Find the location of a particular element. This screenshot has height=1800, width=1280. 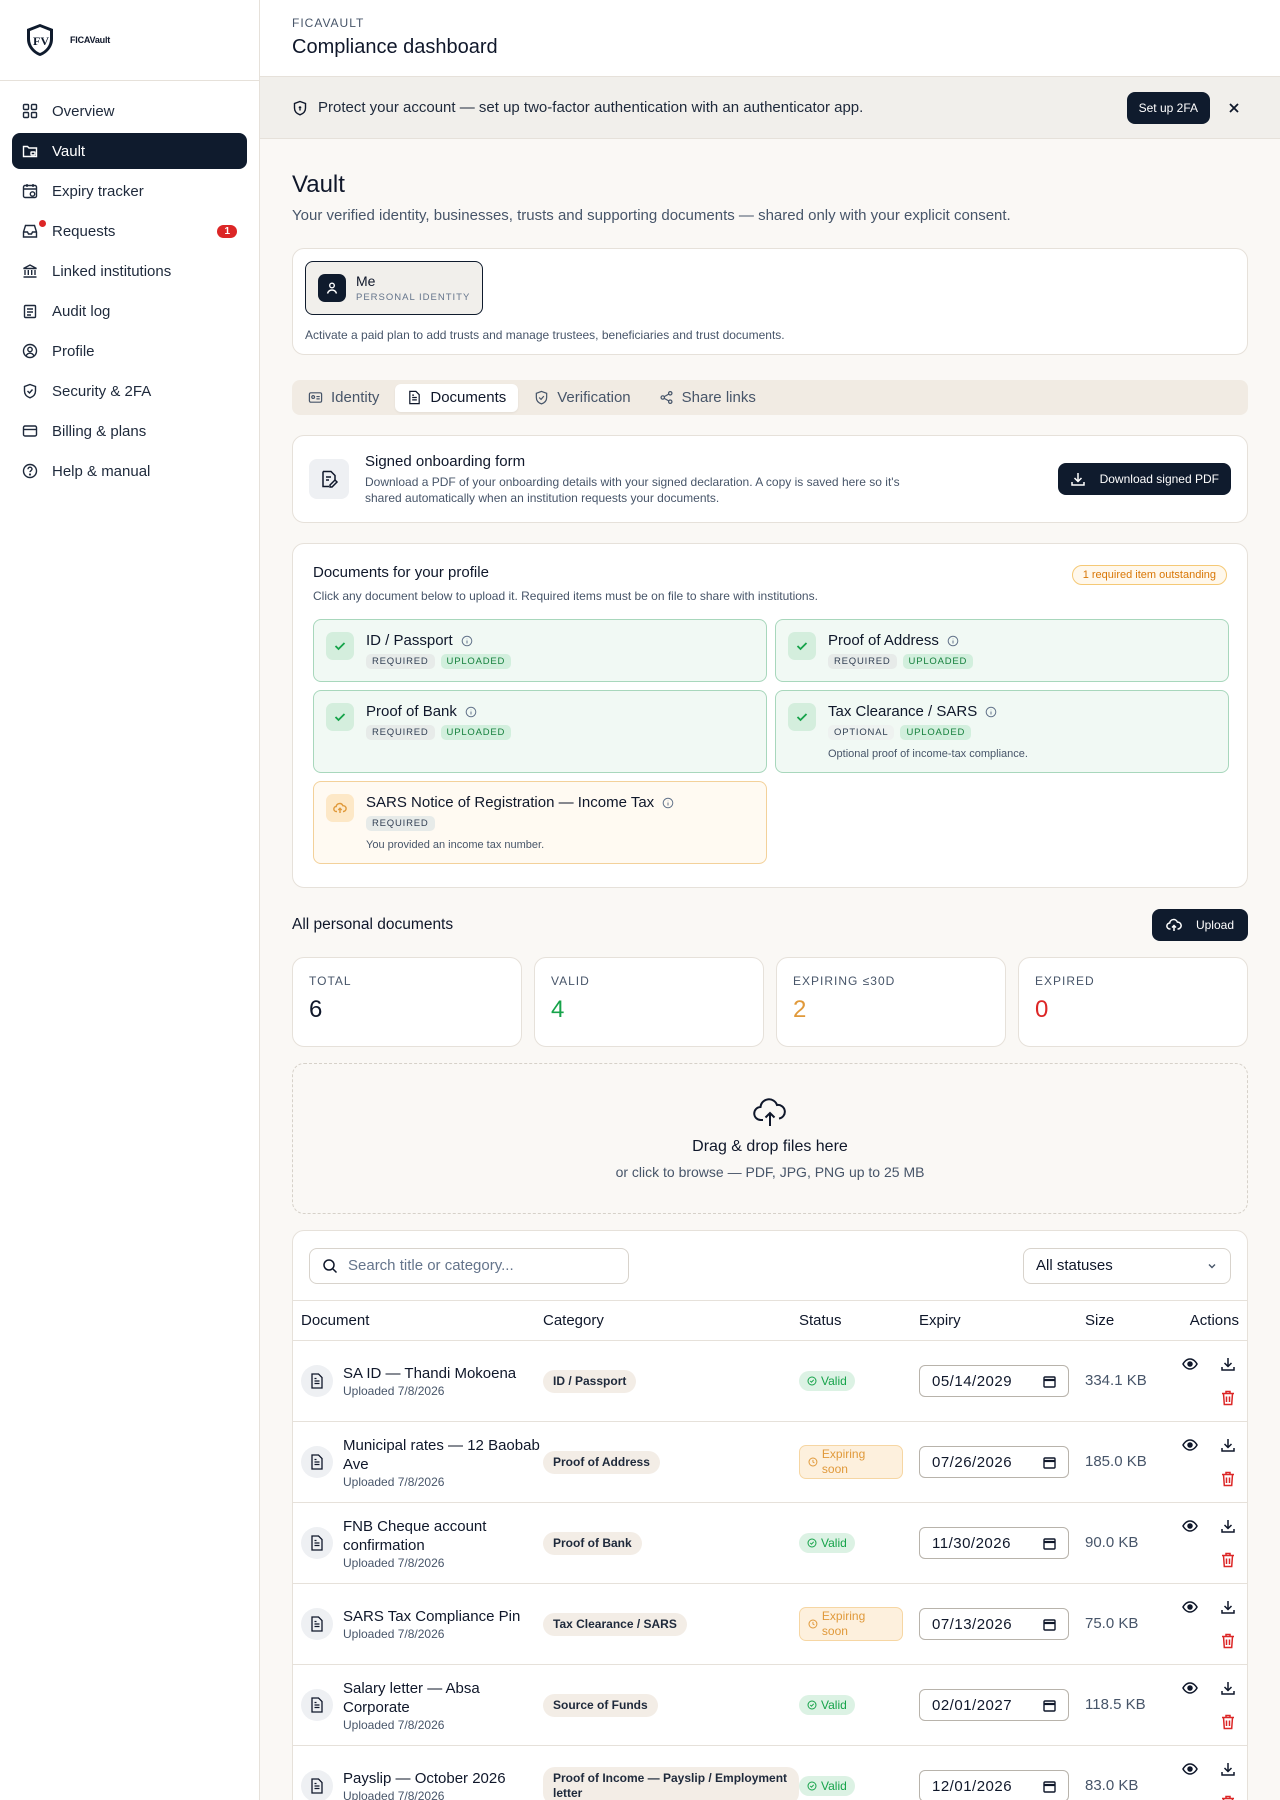

col-category: Category is located at coordinates (671, 1320).